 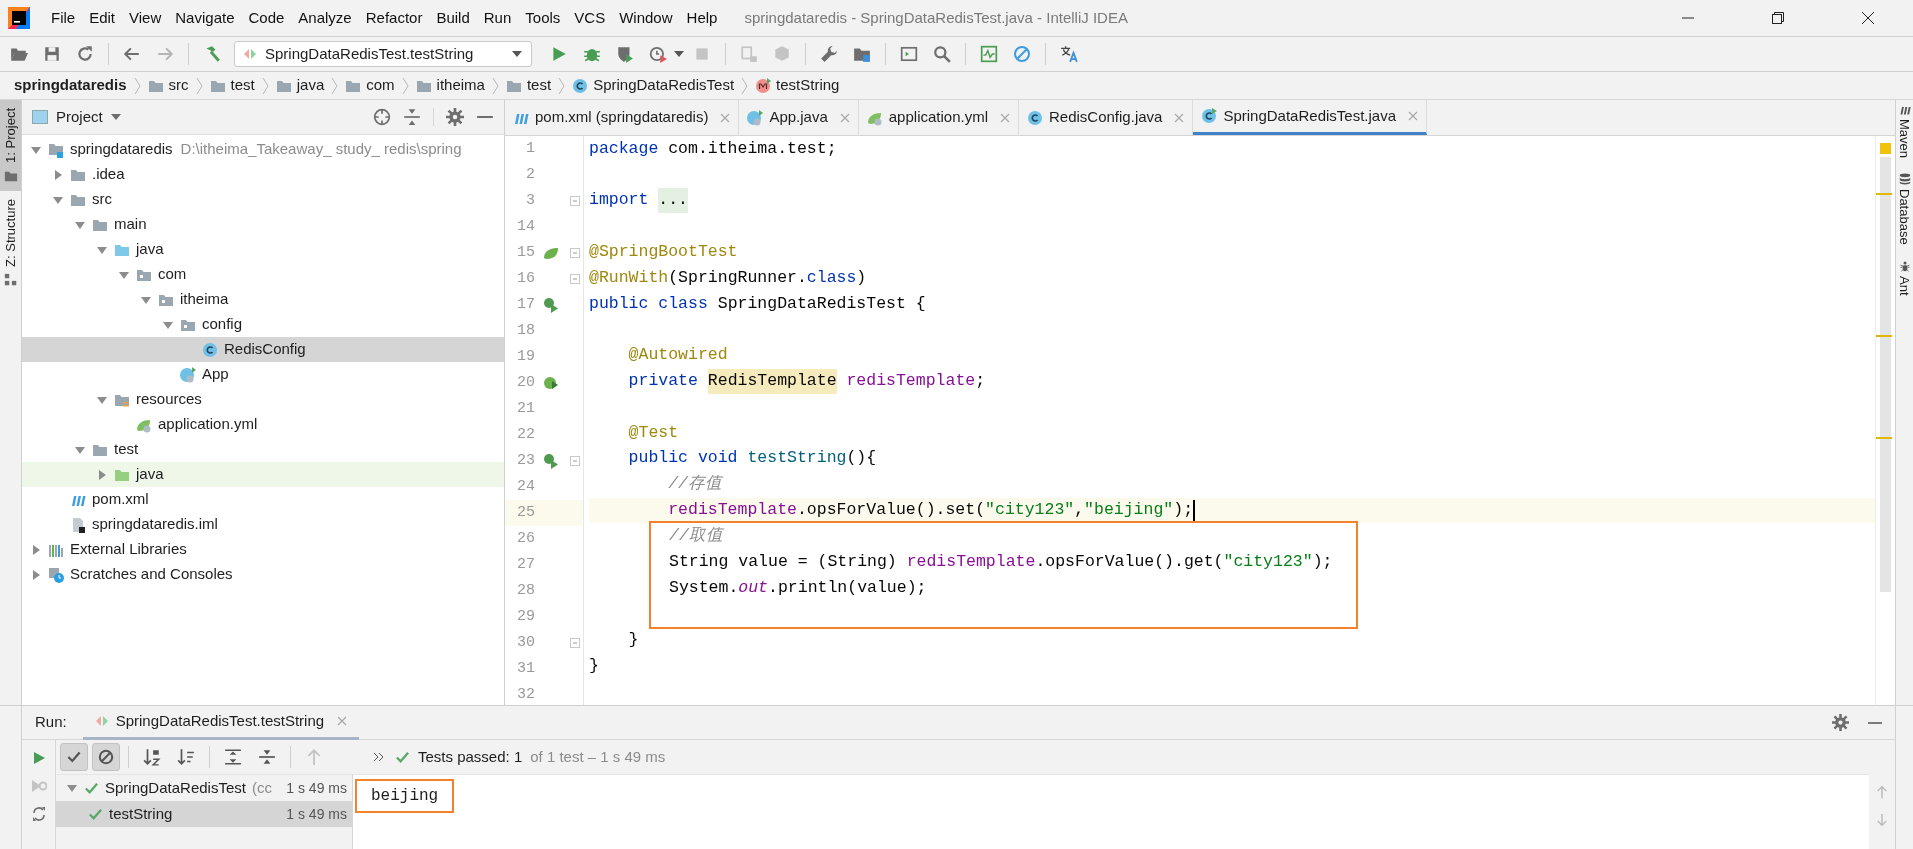 I want to click on line-number: 27, so click(x=525, y=564).